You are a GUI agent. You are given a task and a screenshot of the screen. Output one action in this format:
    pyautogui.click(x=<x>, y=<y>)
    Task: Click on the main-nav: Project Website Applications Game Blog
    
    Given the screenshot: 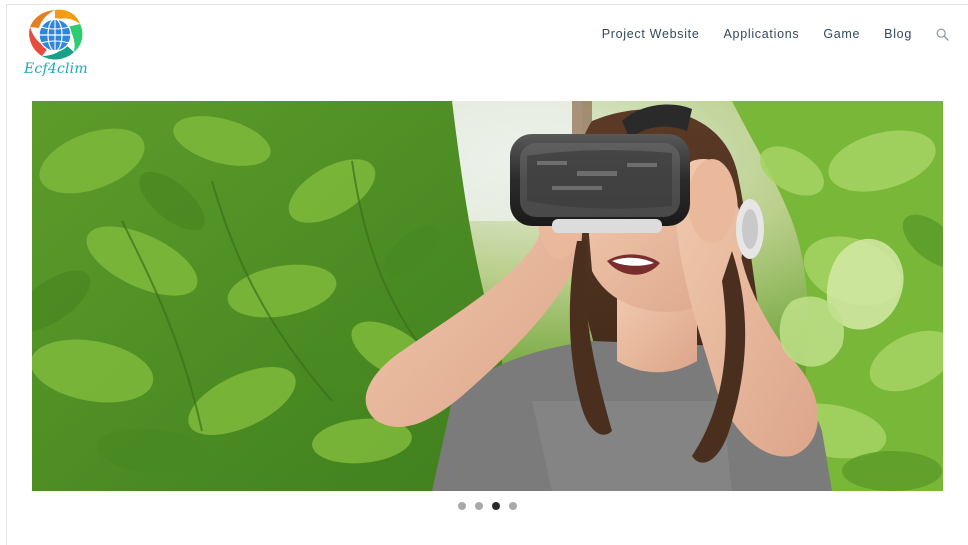 What is the action you would take?
    pyautogui.click(x=776, y=34)
    